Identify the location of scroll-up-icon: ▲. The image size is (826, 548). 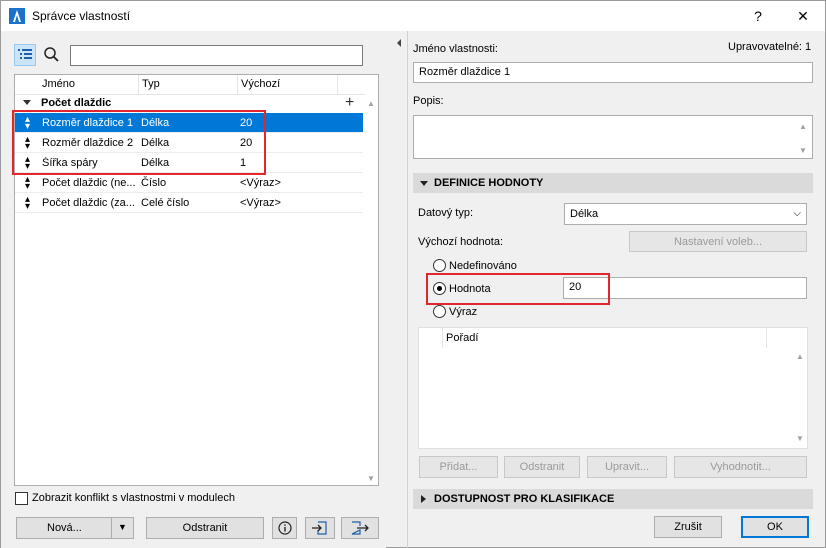
(371, 103).